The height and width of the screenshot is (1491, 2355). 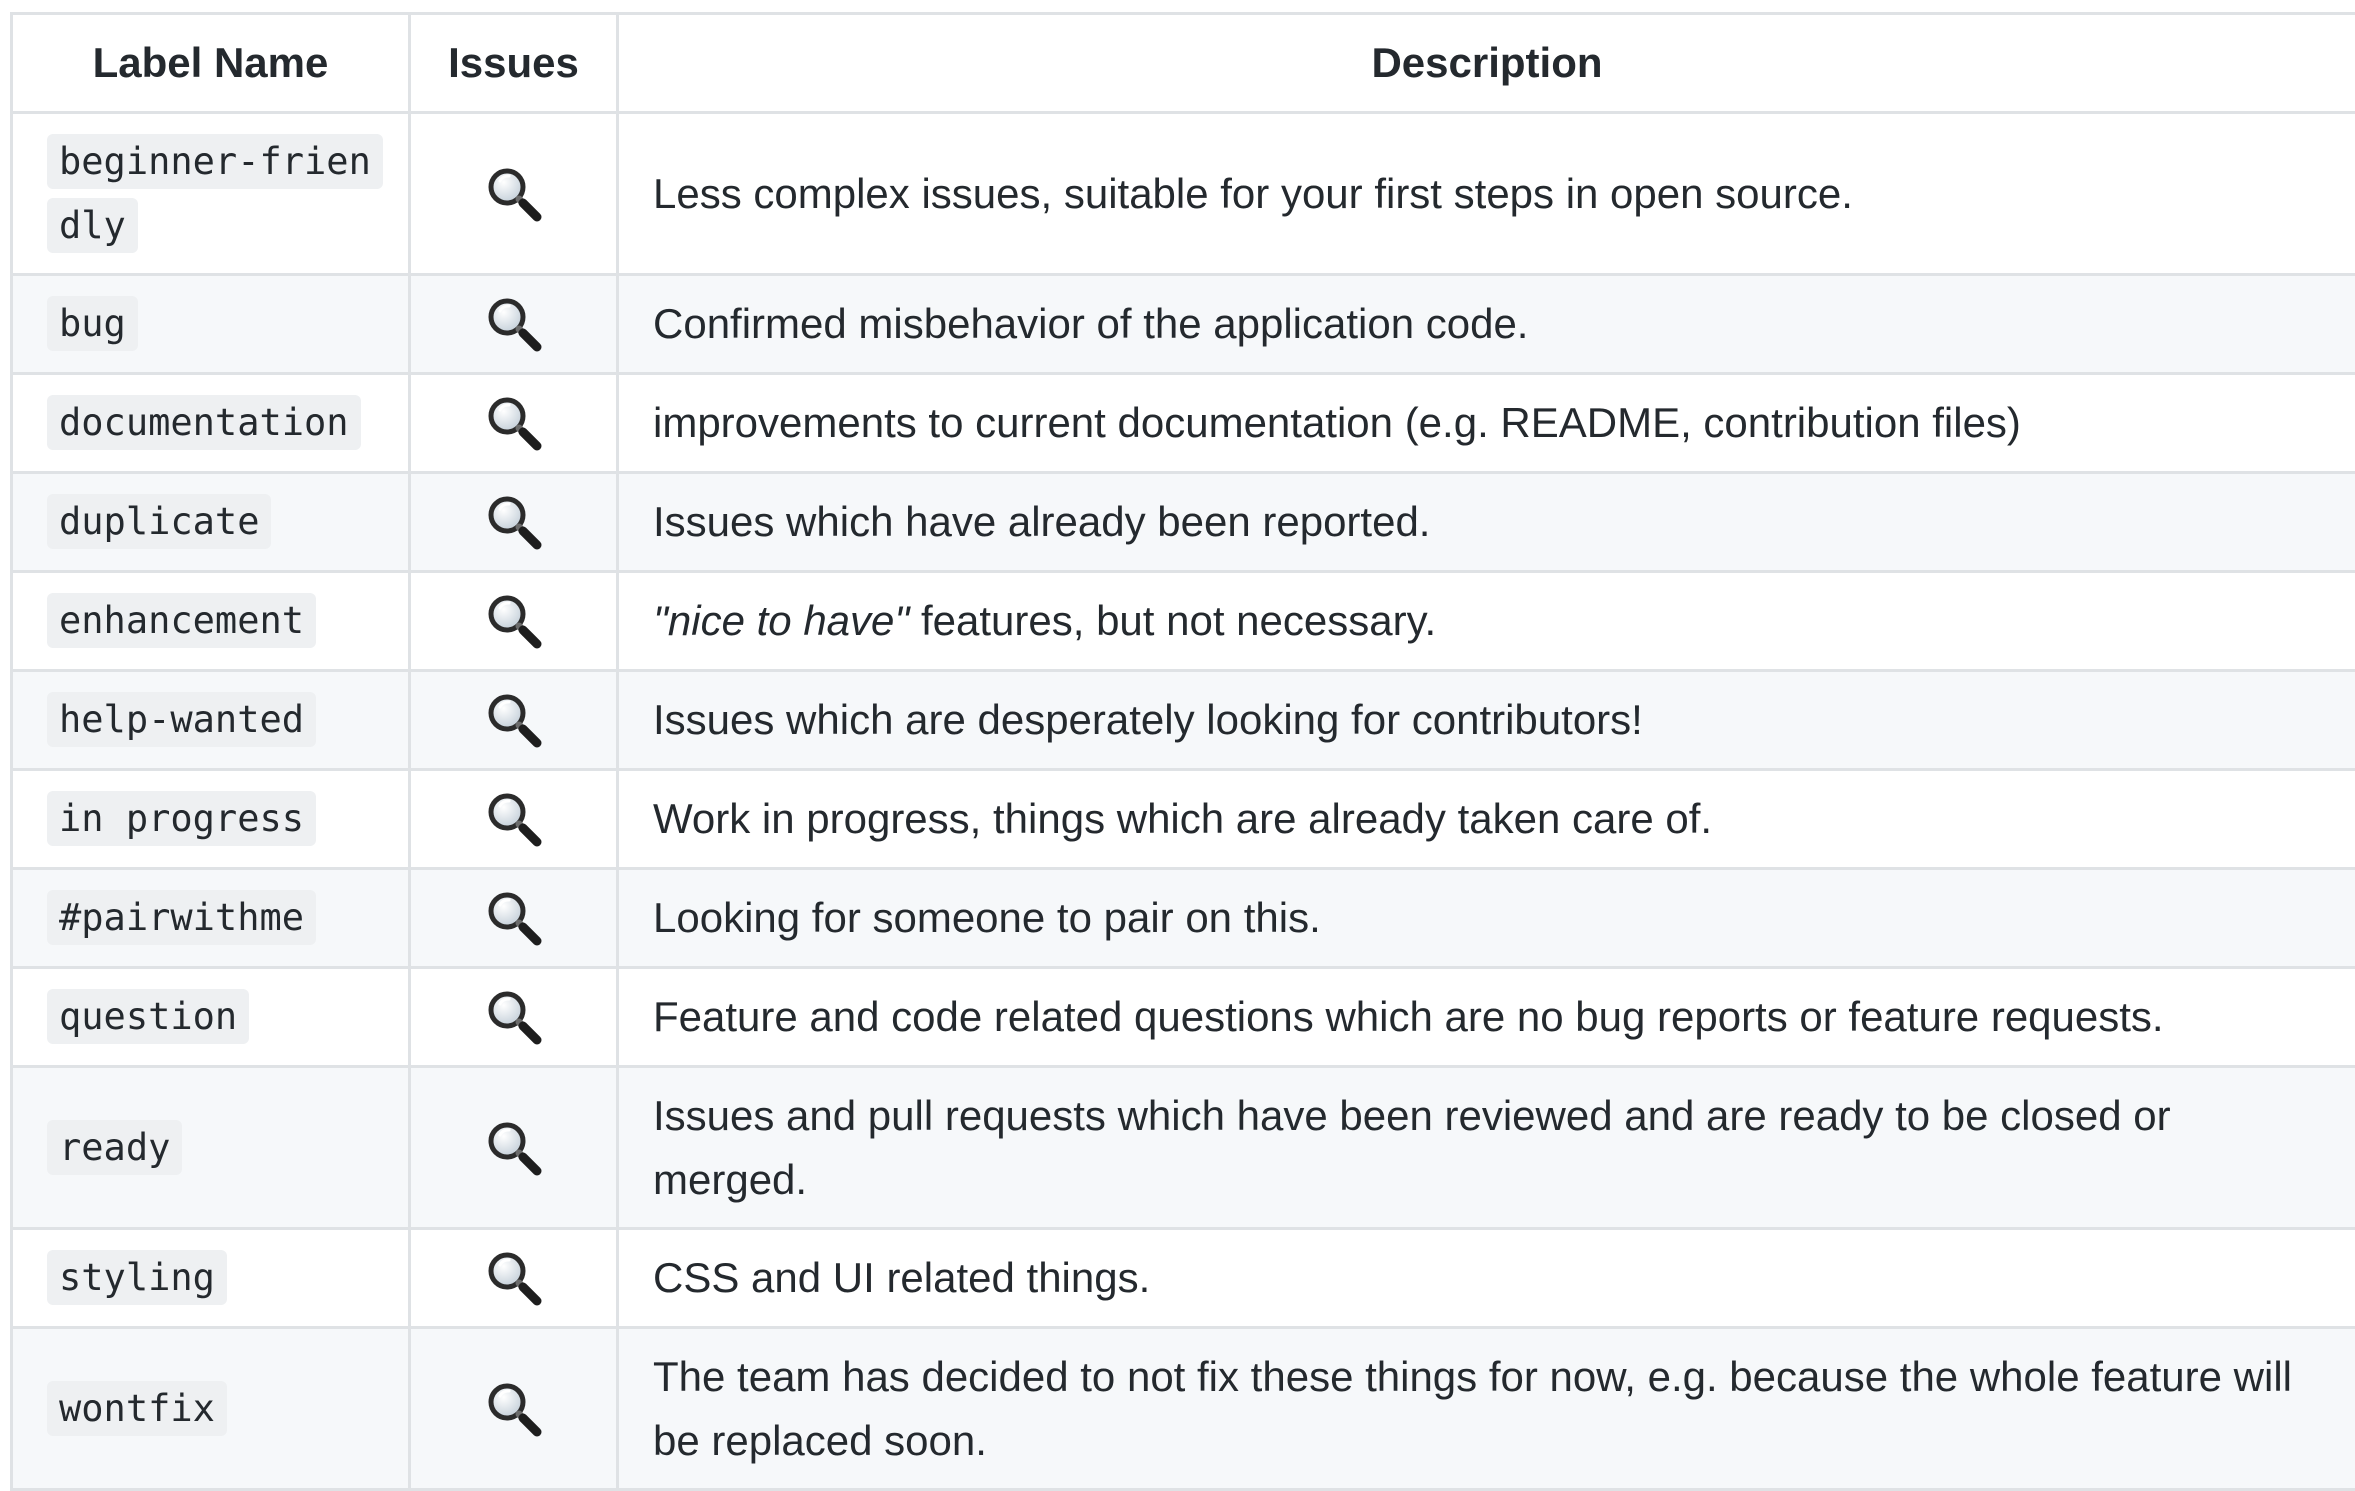 I want to click on label-name-cell: bug, so click(x=211, y=324).